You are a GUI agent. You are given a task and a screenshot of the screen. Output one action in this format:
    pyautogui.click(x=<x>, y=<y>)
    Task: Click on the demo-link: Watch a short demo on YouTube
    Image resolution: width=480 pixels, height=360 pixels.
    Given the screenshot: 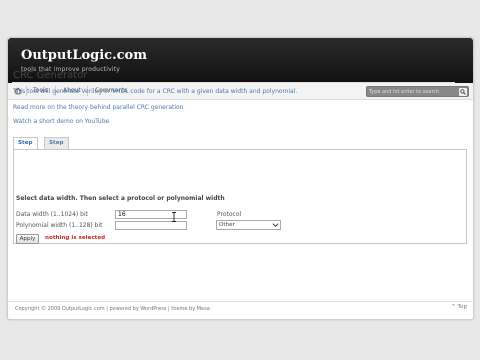 What is the action you would take?
    pyautogui.click(x=61, y=121)
    